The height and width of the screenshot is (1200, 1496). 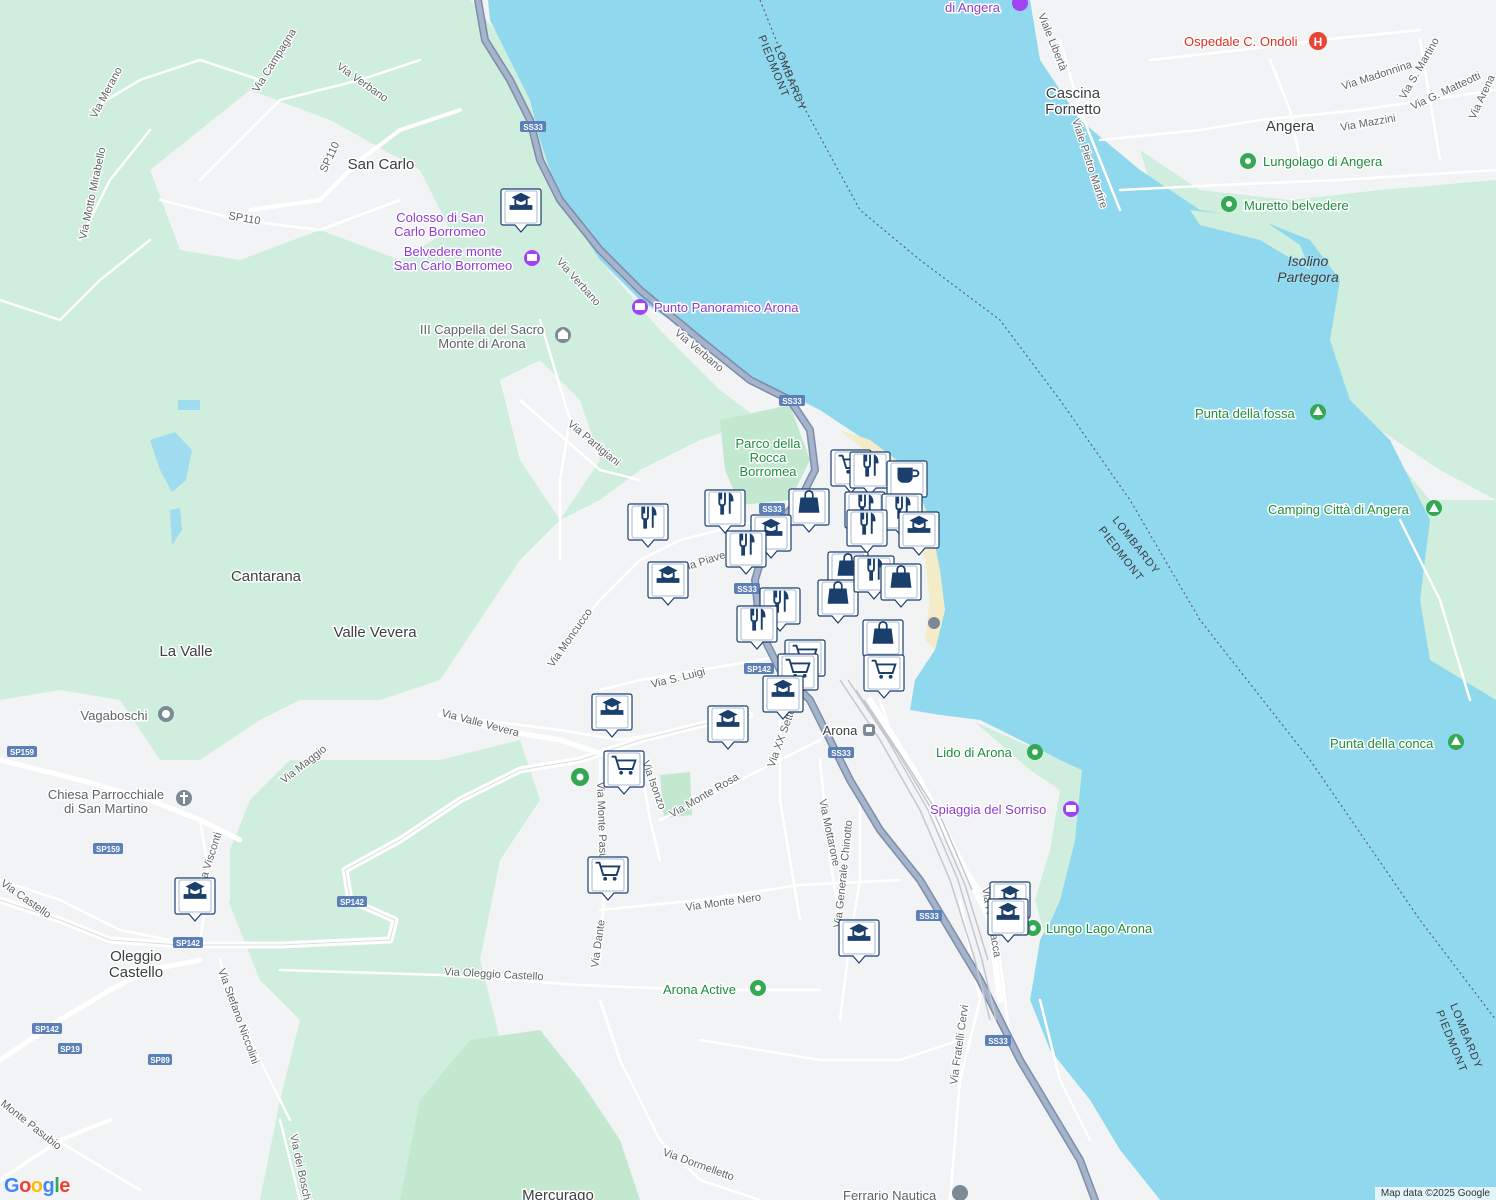 I want to click on place-label: San Carlo, so click(x=381, y=164).